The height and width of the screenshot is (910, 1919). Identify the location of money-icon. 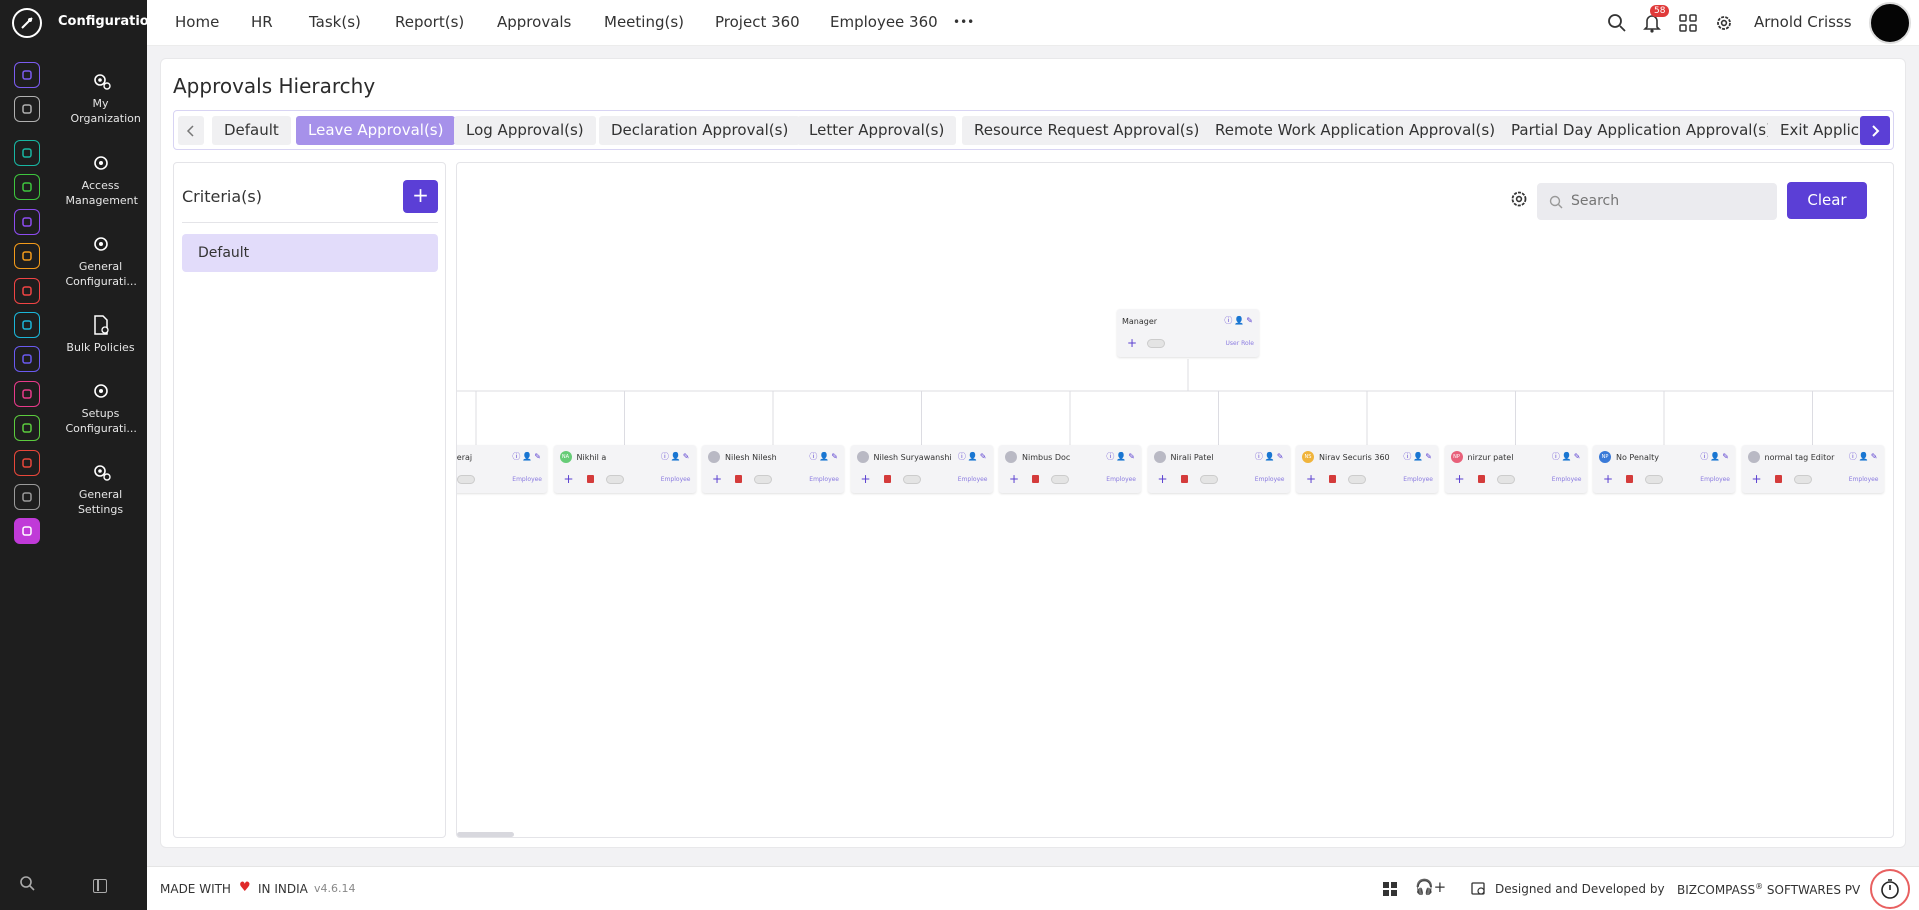
(27, 187).